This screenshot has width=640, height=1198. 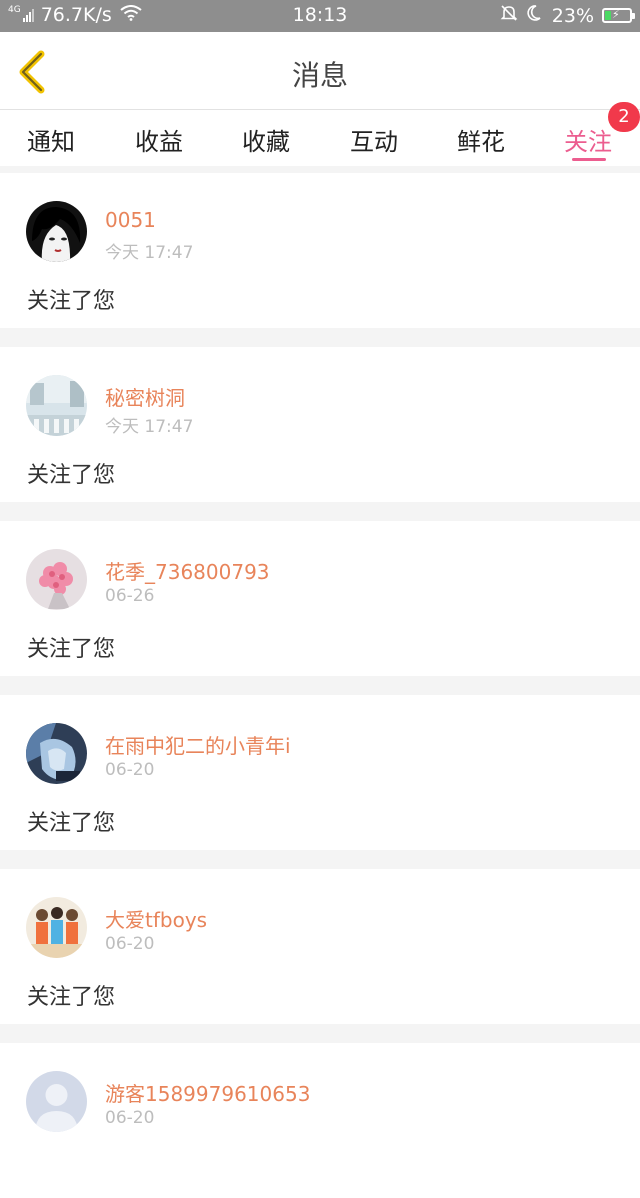 I want to click on status-right: 23% ⚡, so click(x=567, y=15).